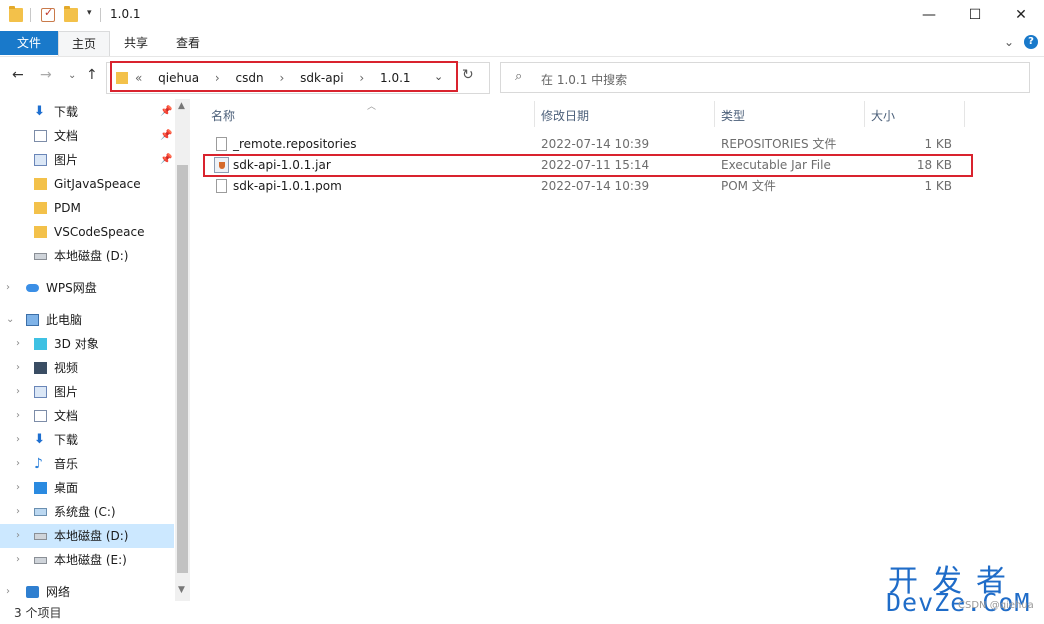 The image size is (1044, 624). Describe the element at coordinates (66, 488) in the screenshot. I see `sidebar-item-label: 桌面` at that location.